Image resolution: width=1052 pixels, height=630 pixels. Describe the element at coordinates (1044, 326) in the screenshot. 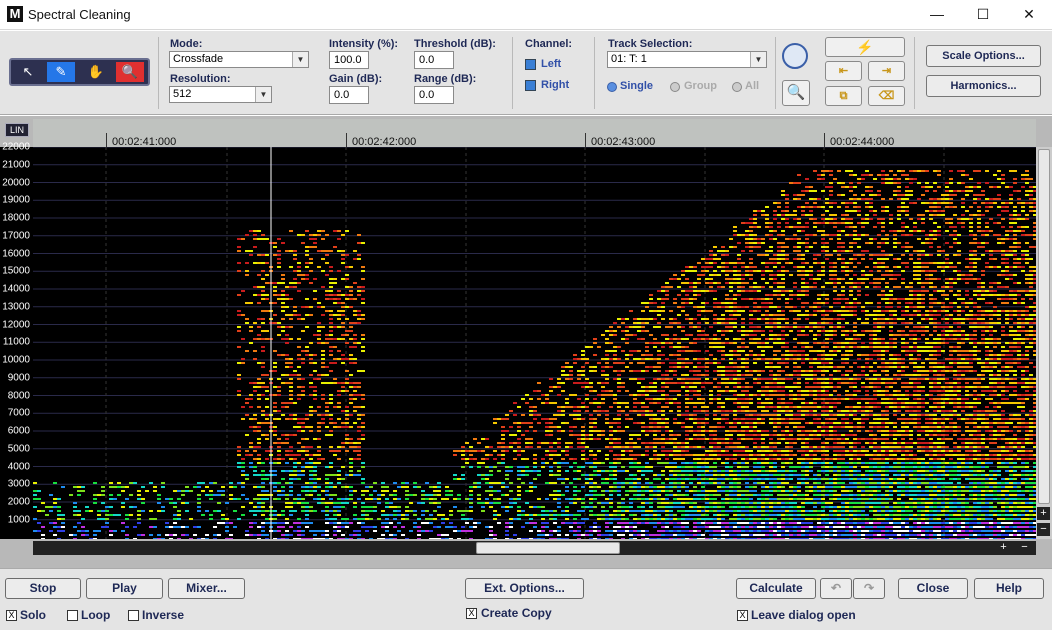

I see `vertical-scroll-thumb` at that location.